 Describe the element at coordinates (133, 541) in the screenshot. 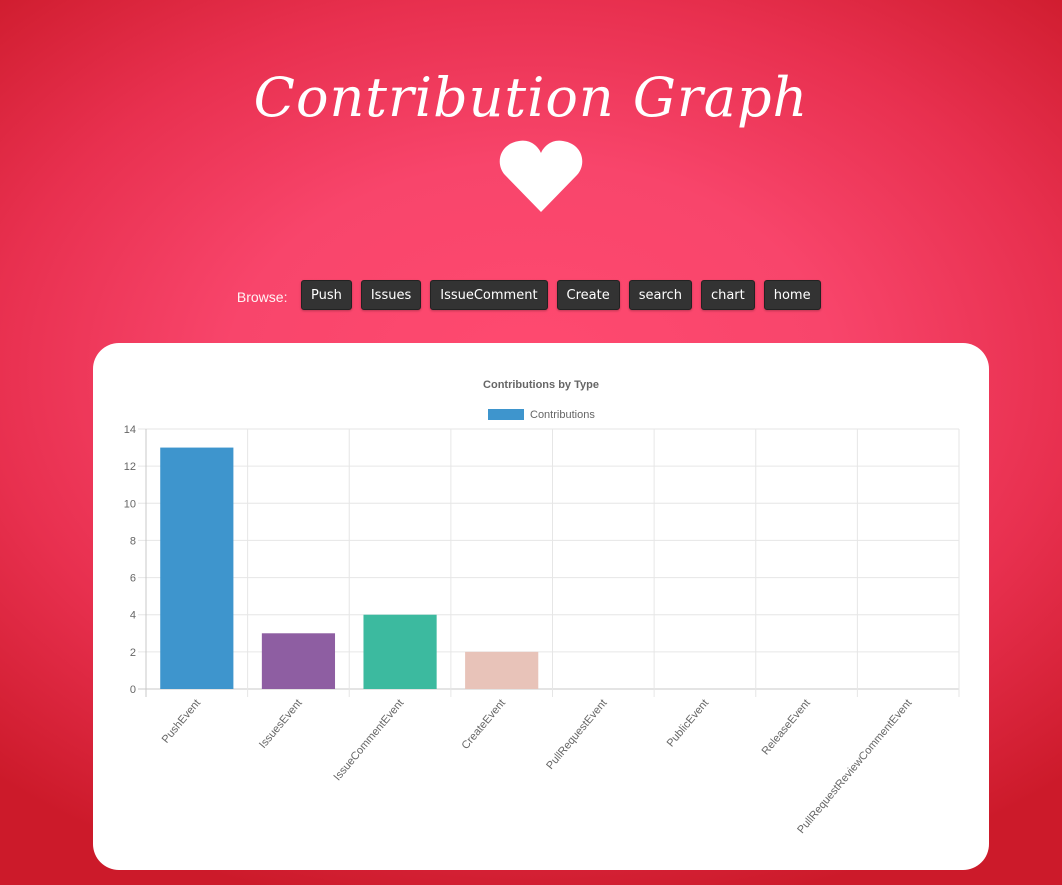

I see `y-tick-label: 8` at that location.